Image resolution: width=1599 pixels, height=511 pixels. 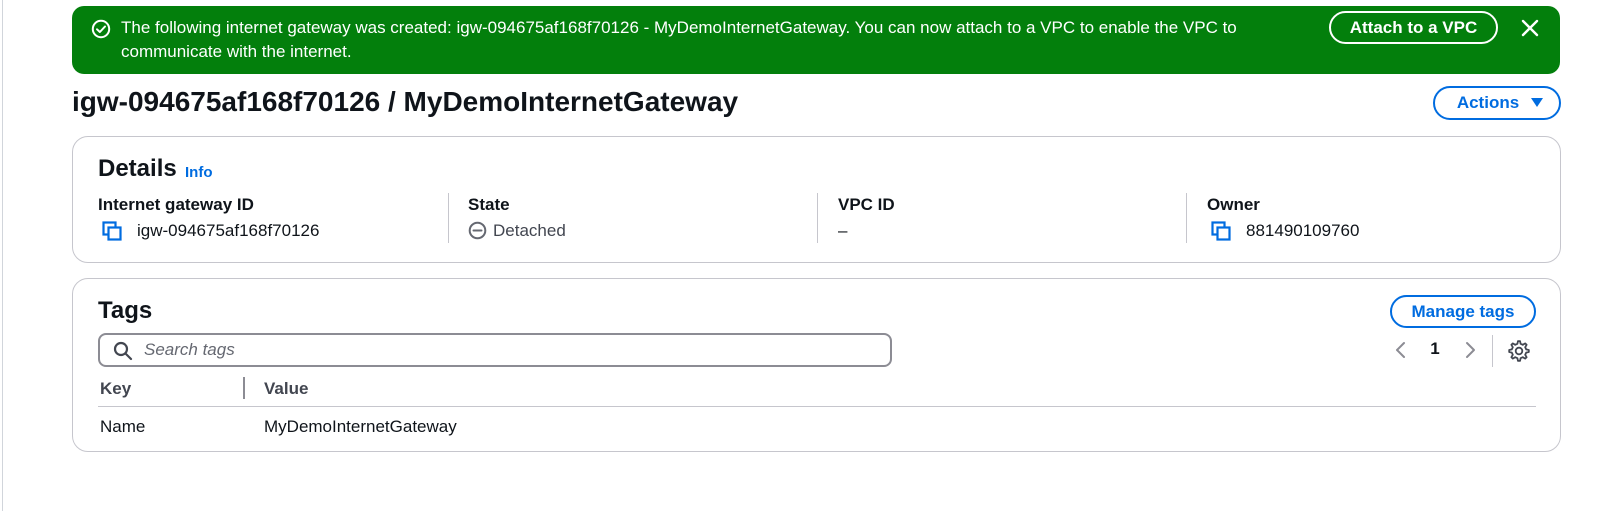 What do you see at coordinates (477, 230) in the screenshot?
I see `status-stopped-icon` at bounding box center [477, 230].